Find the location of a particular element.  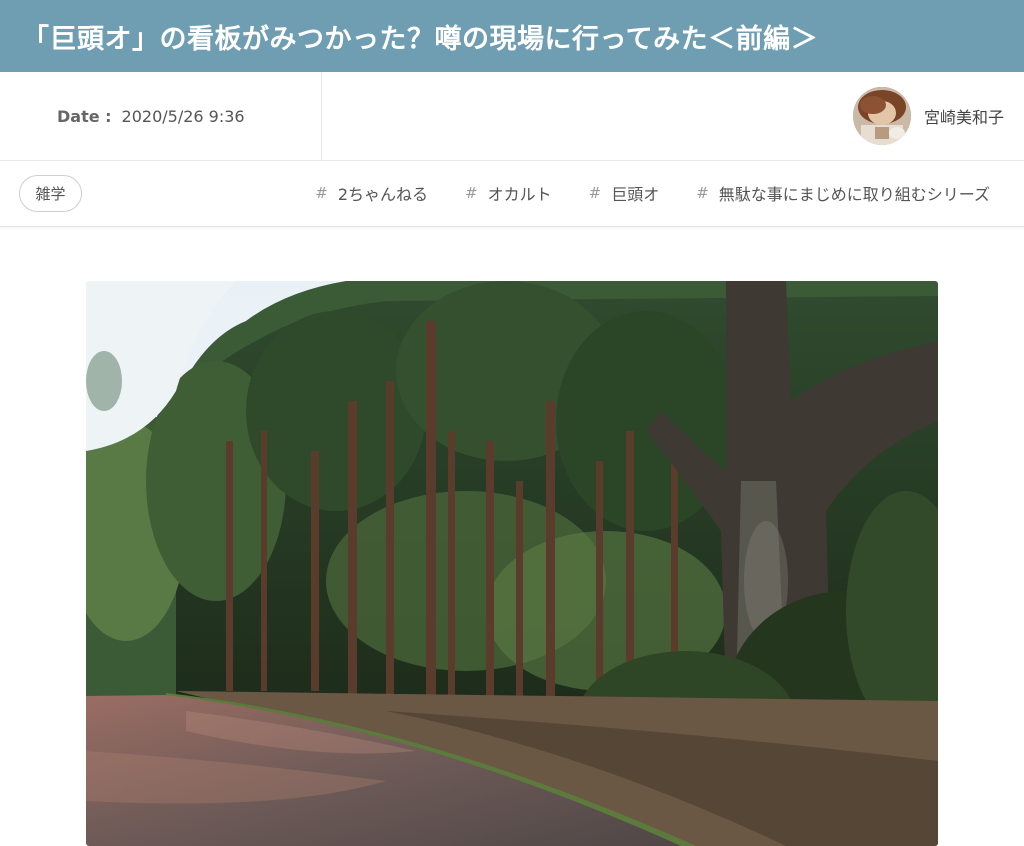

tag-label: 2ちゃんねる is located at coordinates (383, 194).